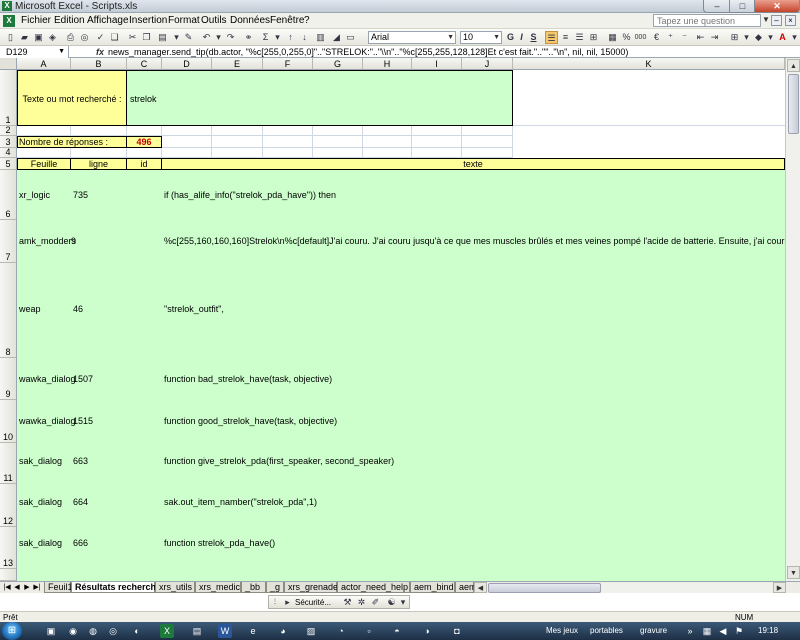 The image size is (800, 640). I want to click on menu-fichier: Fichier, so click(36, 21).